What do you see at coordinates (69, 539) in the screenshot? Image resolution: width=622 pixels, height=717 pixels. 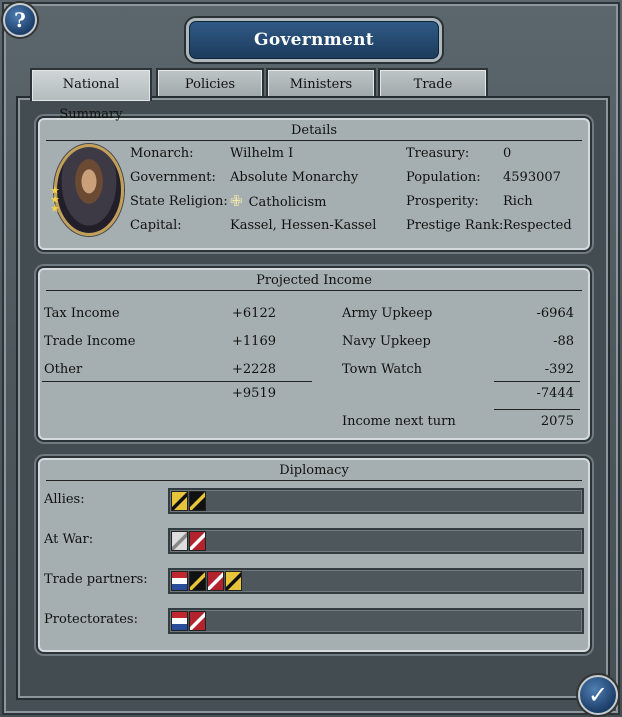 I see `at-war-label: At War:` at bounding box center [69, 539].